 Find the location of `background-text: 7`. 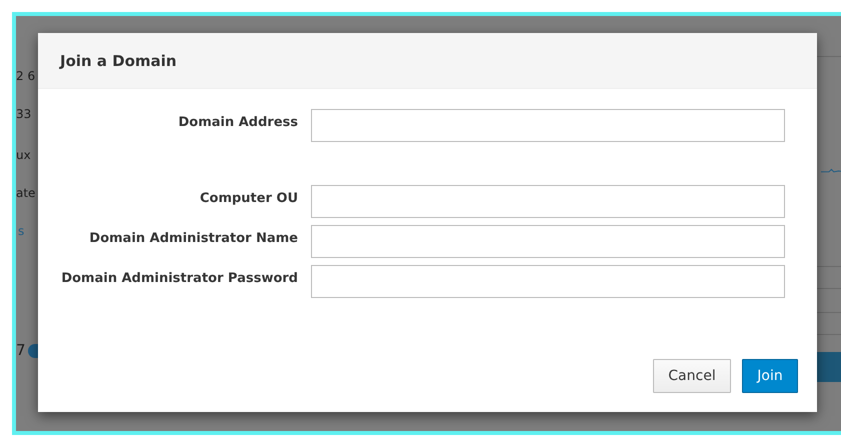

background-text: 7 is located at coordinates (21, 350).